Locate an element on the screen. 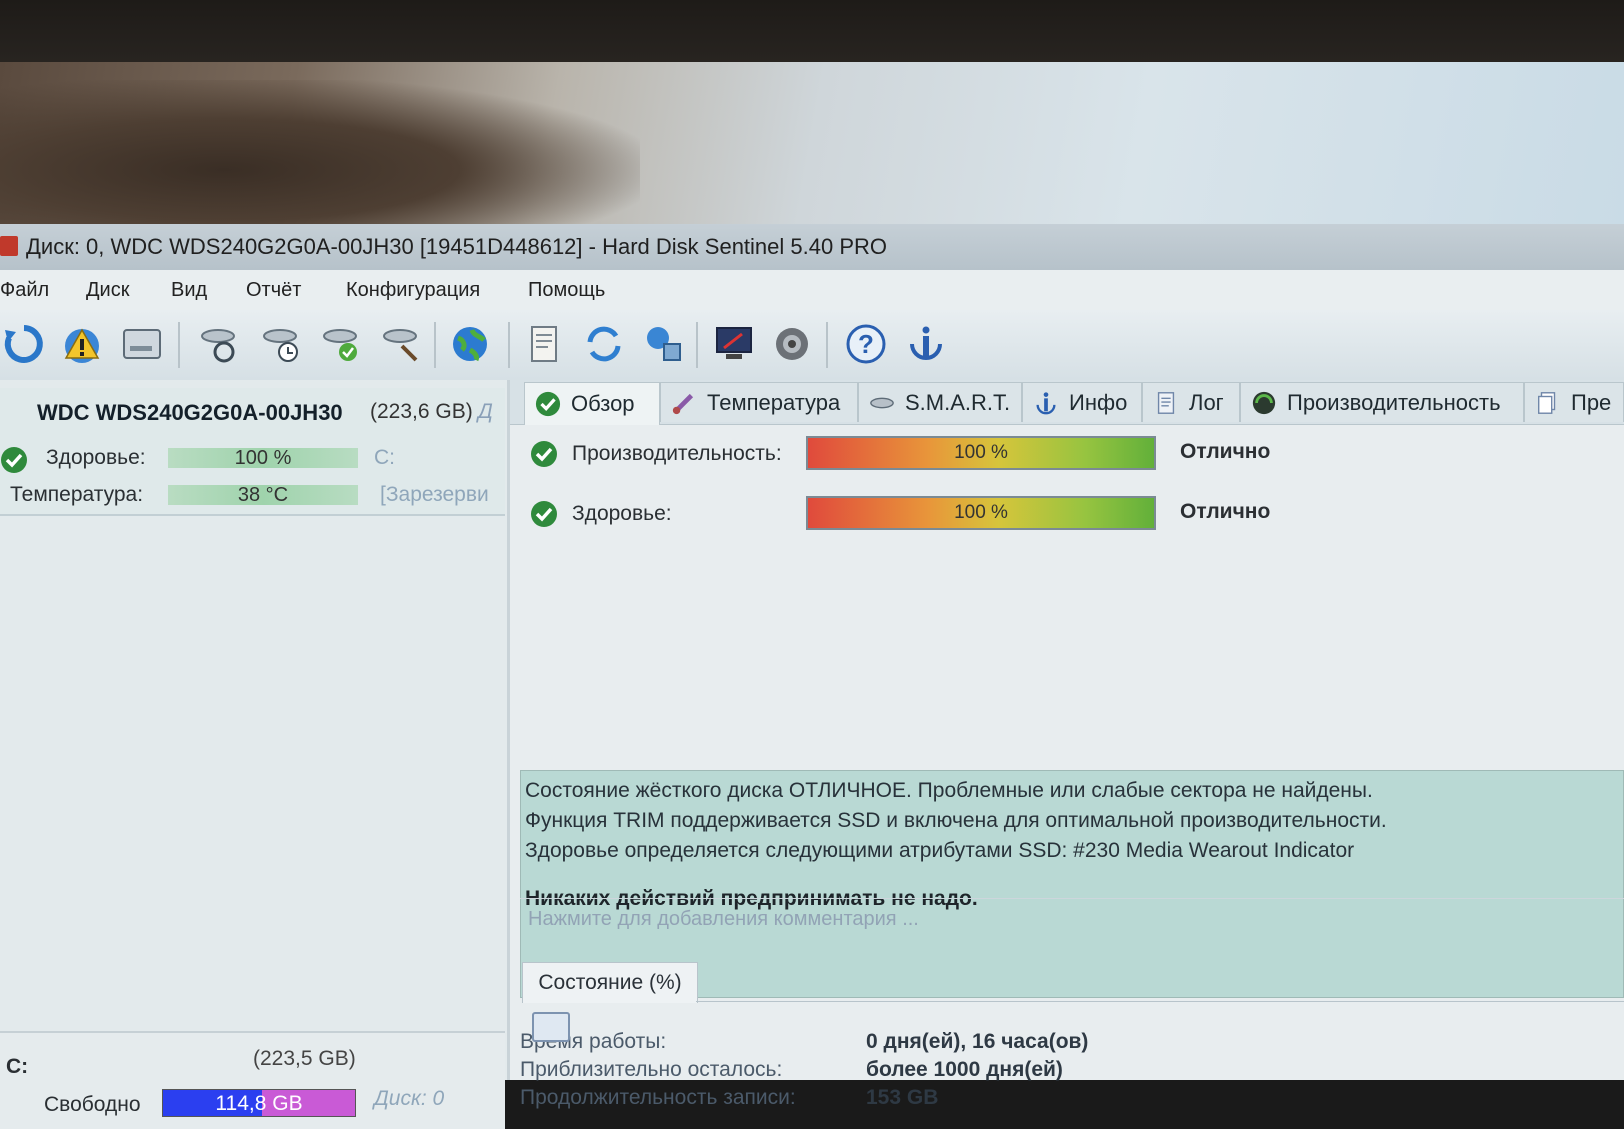  disk-name: WDC WDS240G2G0A-00JH30 is located at coordinates (190, 412).